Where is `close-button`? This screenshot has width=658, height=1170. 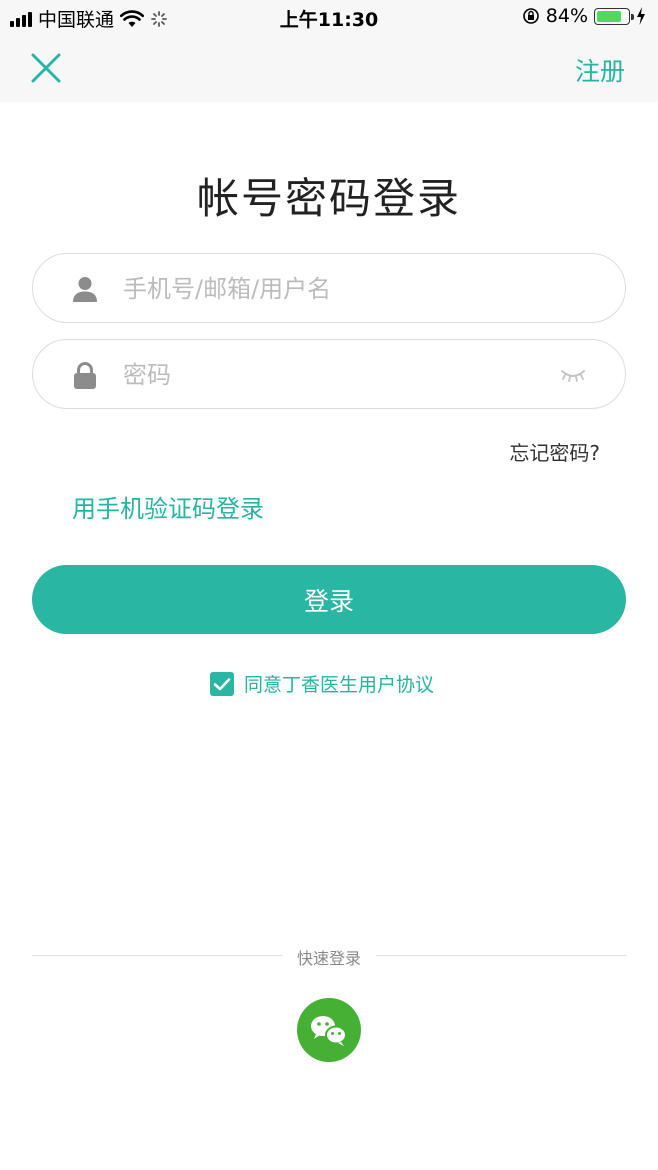
close-button is located at coordinates (46, 68).